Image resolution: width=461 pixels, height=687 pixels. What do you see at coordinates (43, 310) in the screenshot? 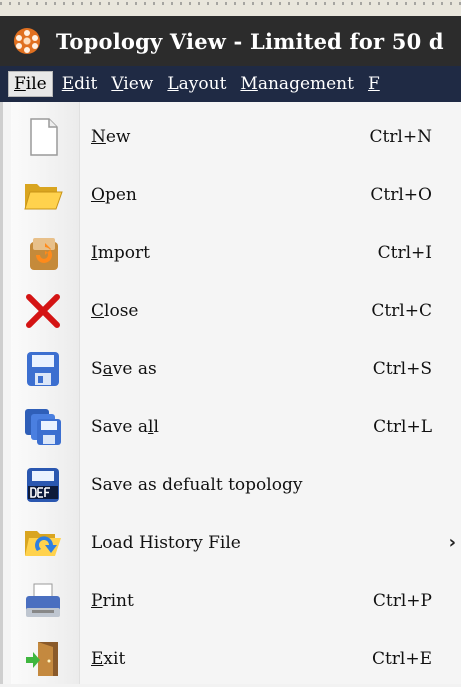
I see `close-icon` at bounding box center [43, 310].